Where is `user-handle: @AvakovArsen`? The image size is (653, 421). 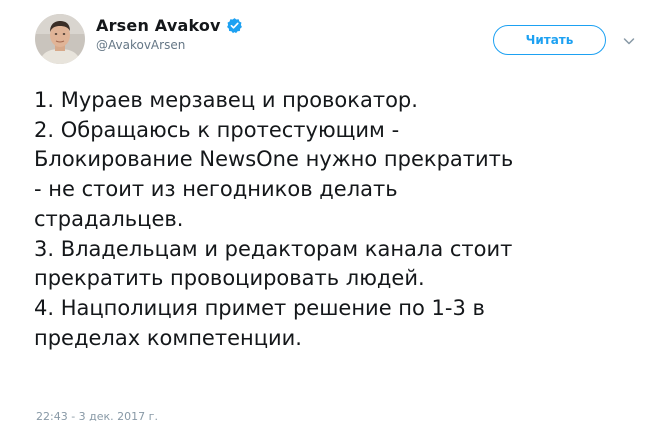 user-handle: @AvakovArsen is located at coordinates (169, 45).